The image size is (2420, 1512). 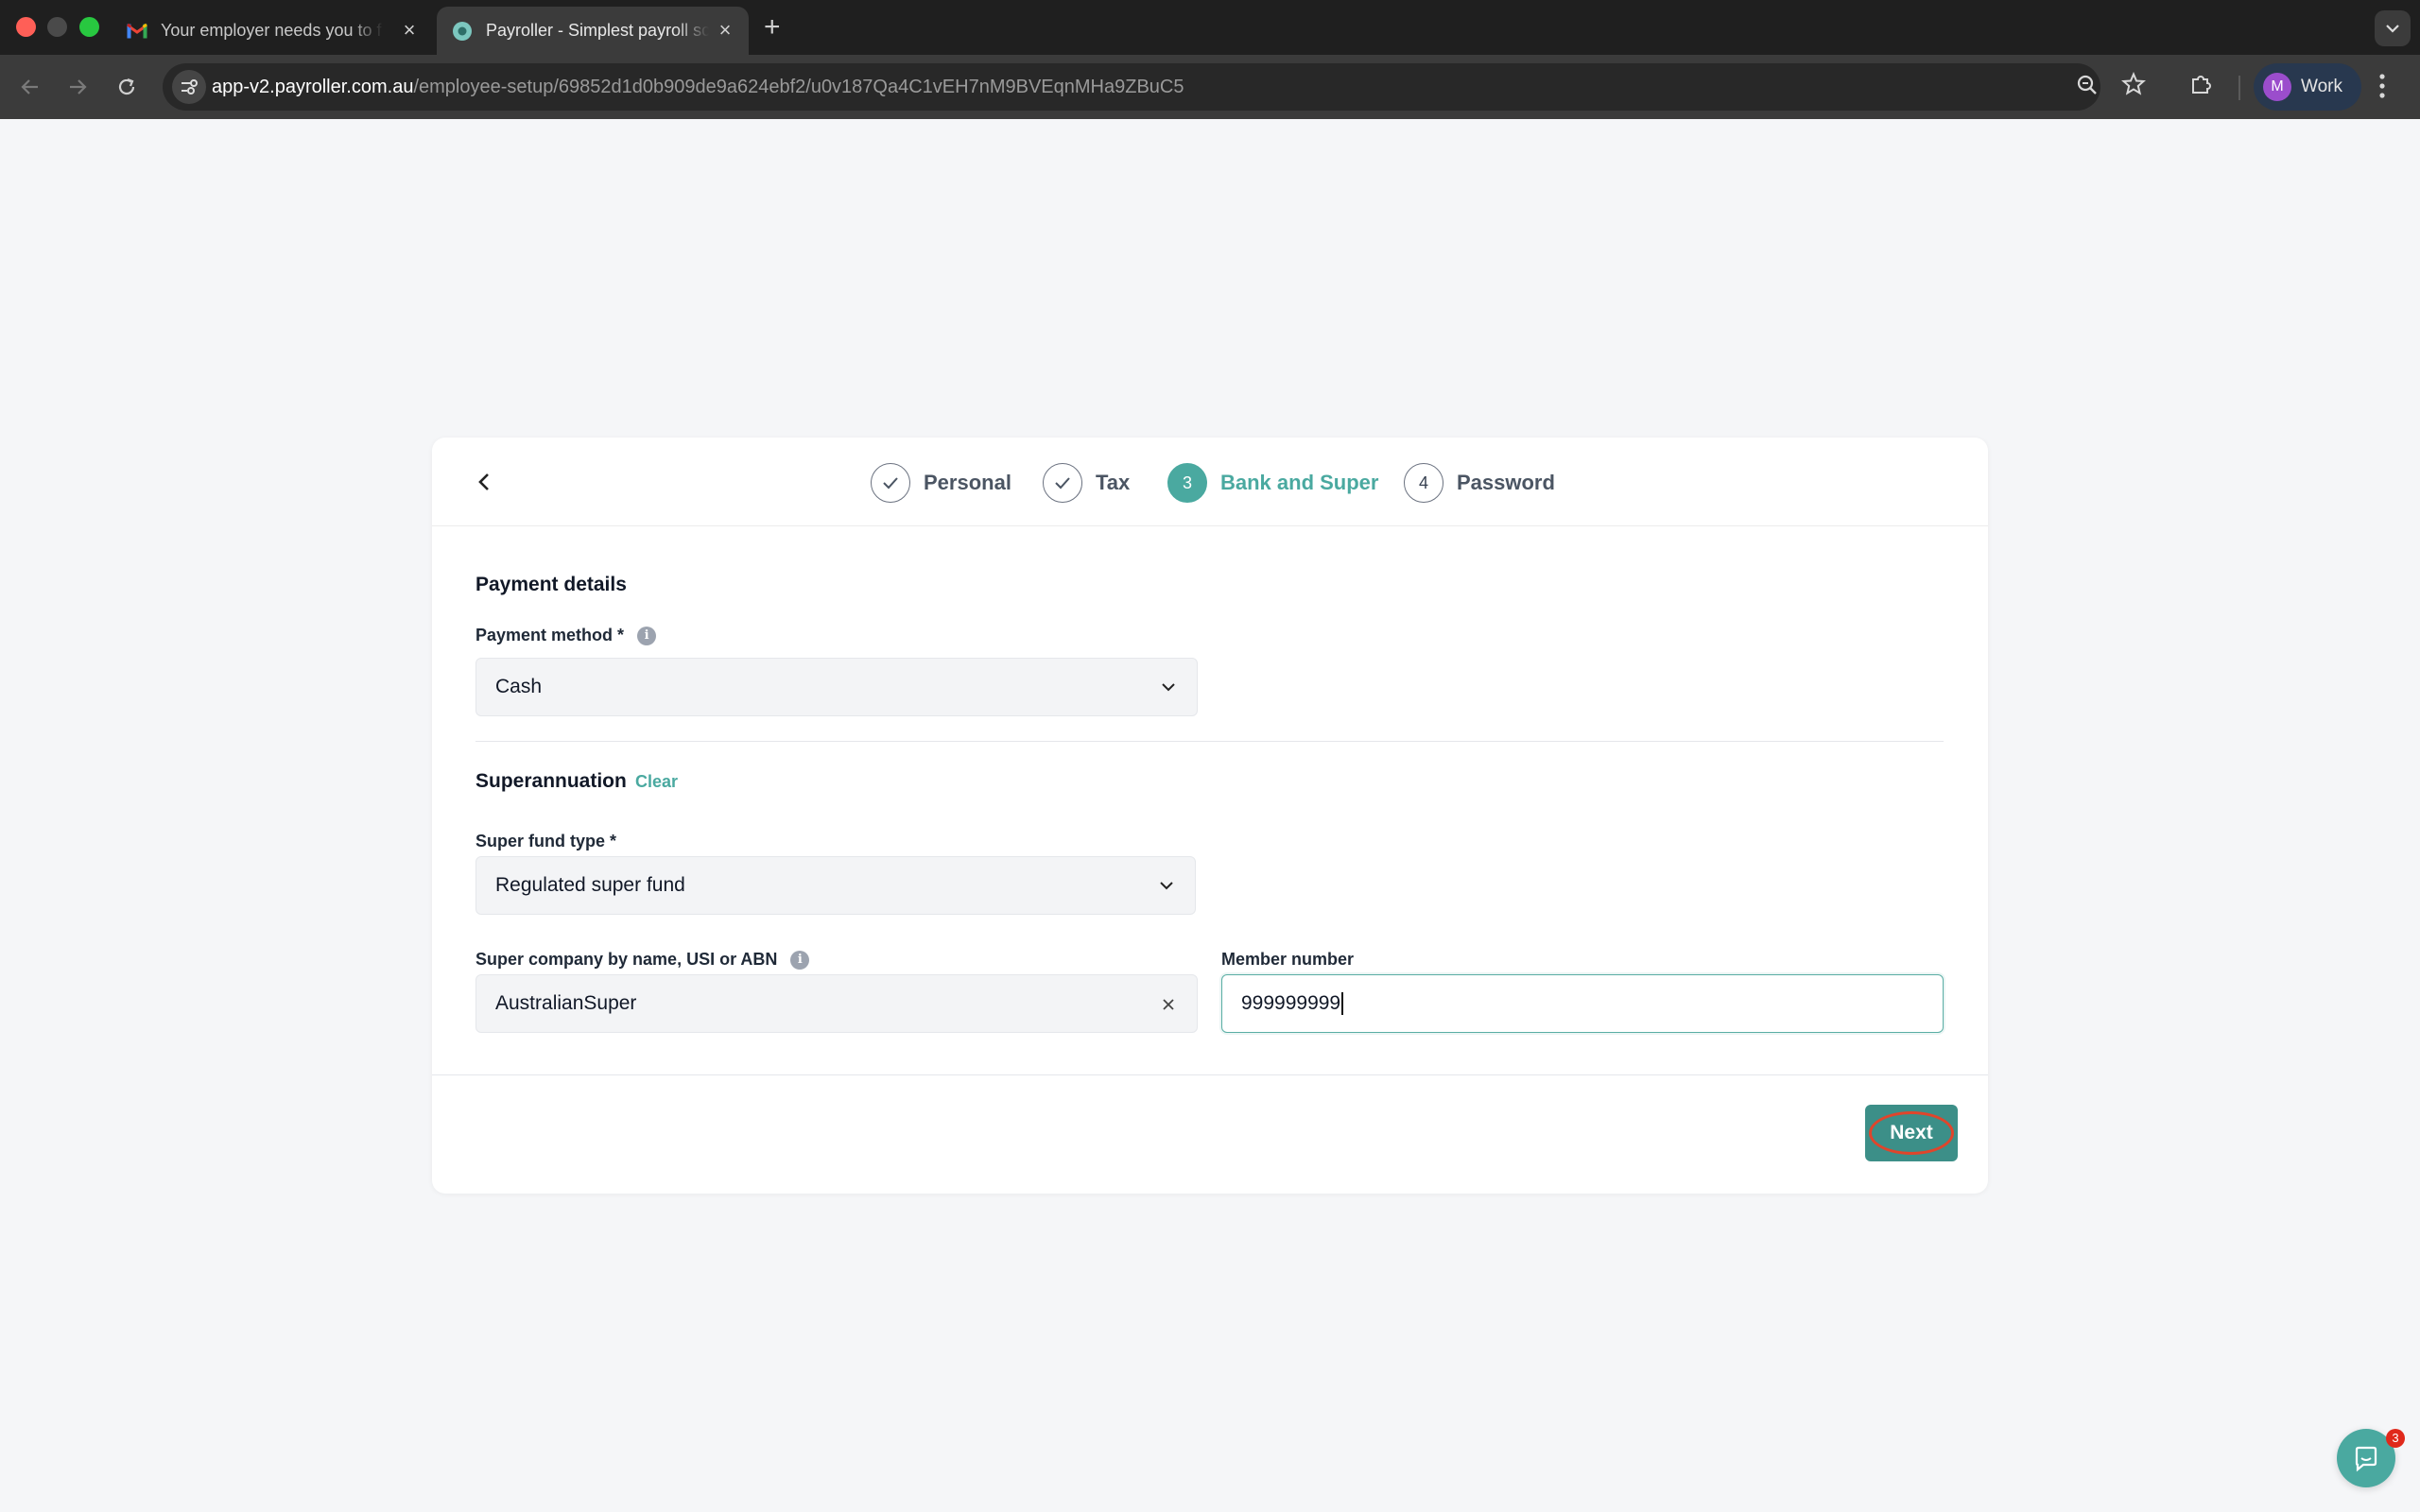 I want to click on profile-name: Work, so click(x=2321, y=86).